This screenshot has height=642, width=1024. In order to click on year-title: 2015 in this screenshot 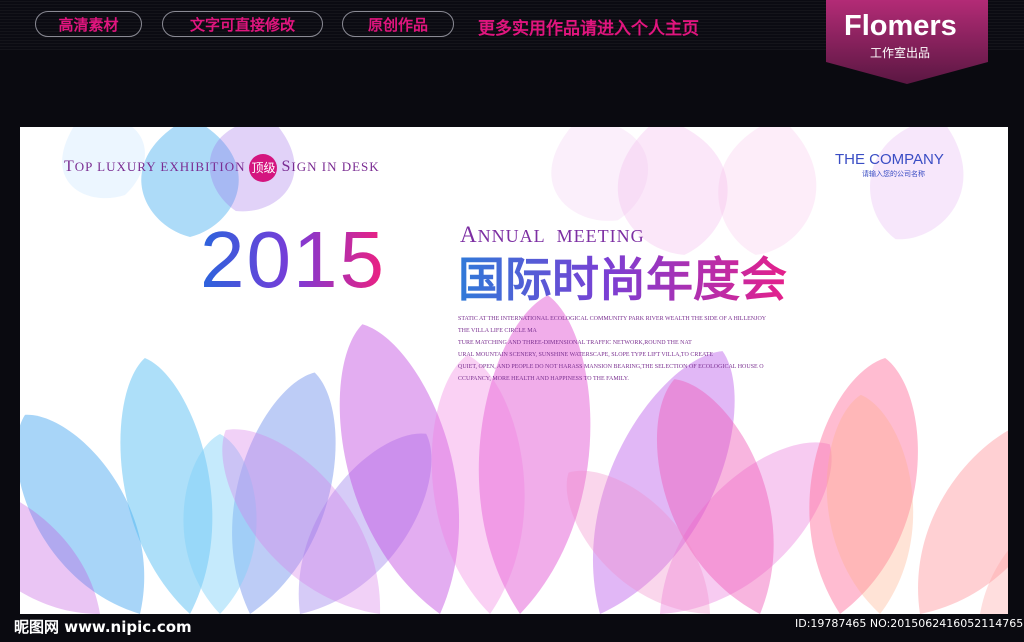, I will do `click(293, 259)`.